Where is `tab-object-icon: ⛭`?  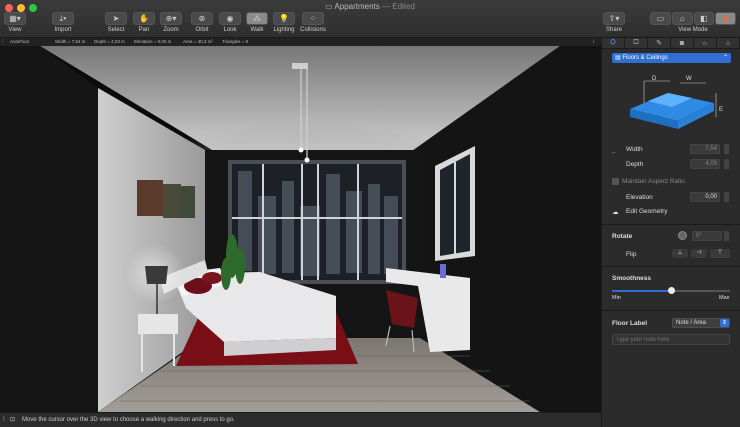 tab-object-icon: ⛭ is located at coordinates (613, 43).